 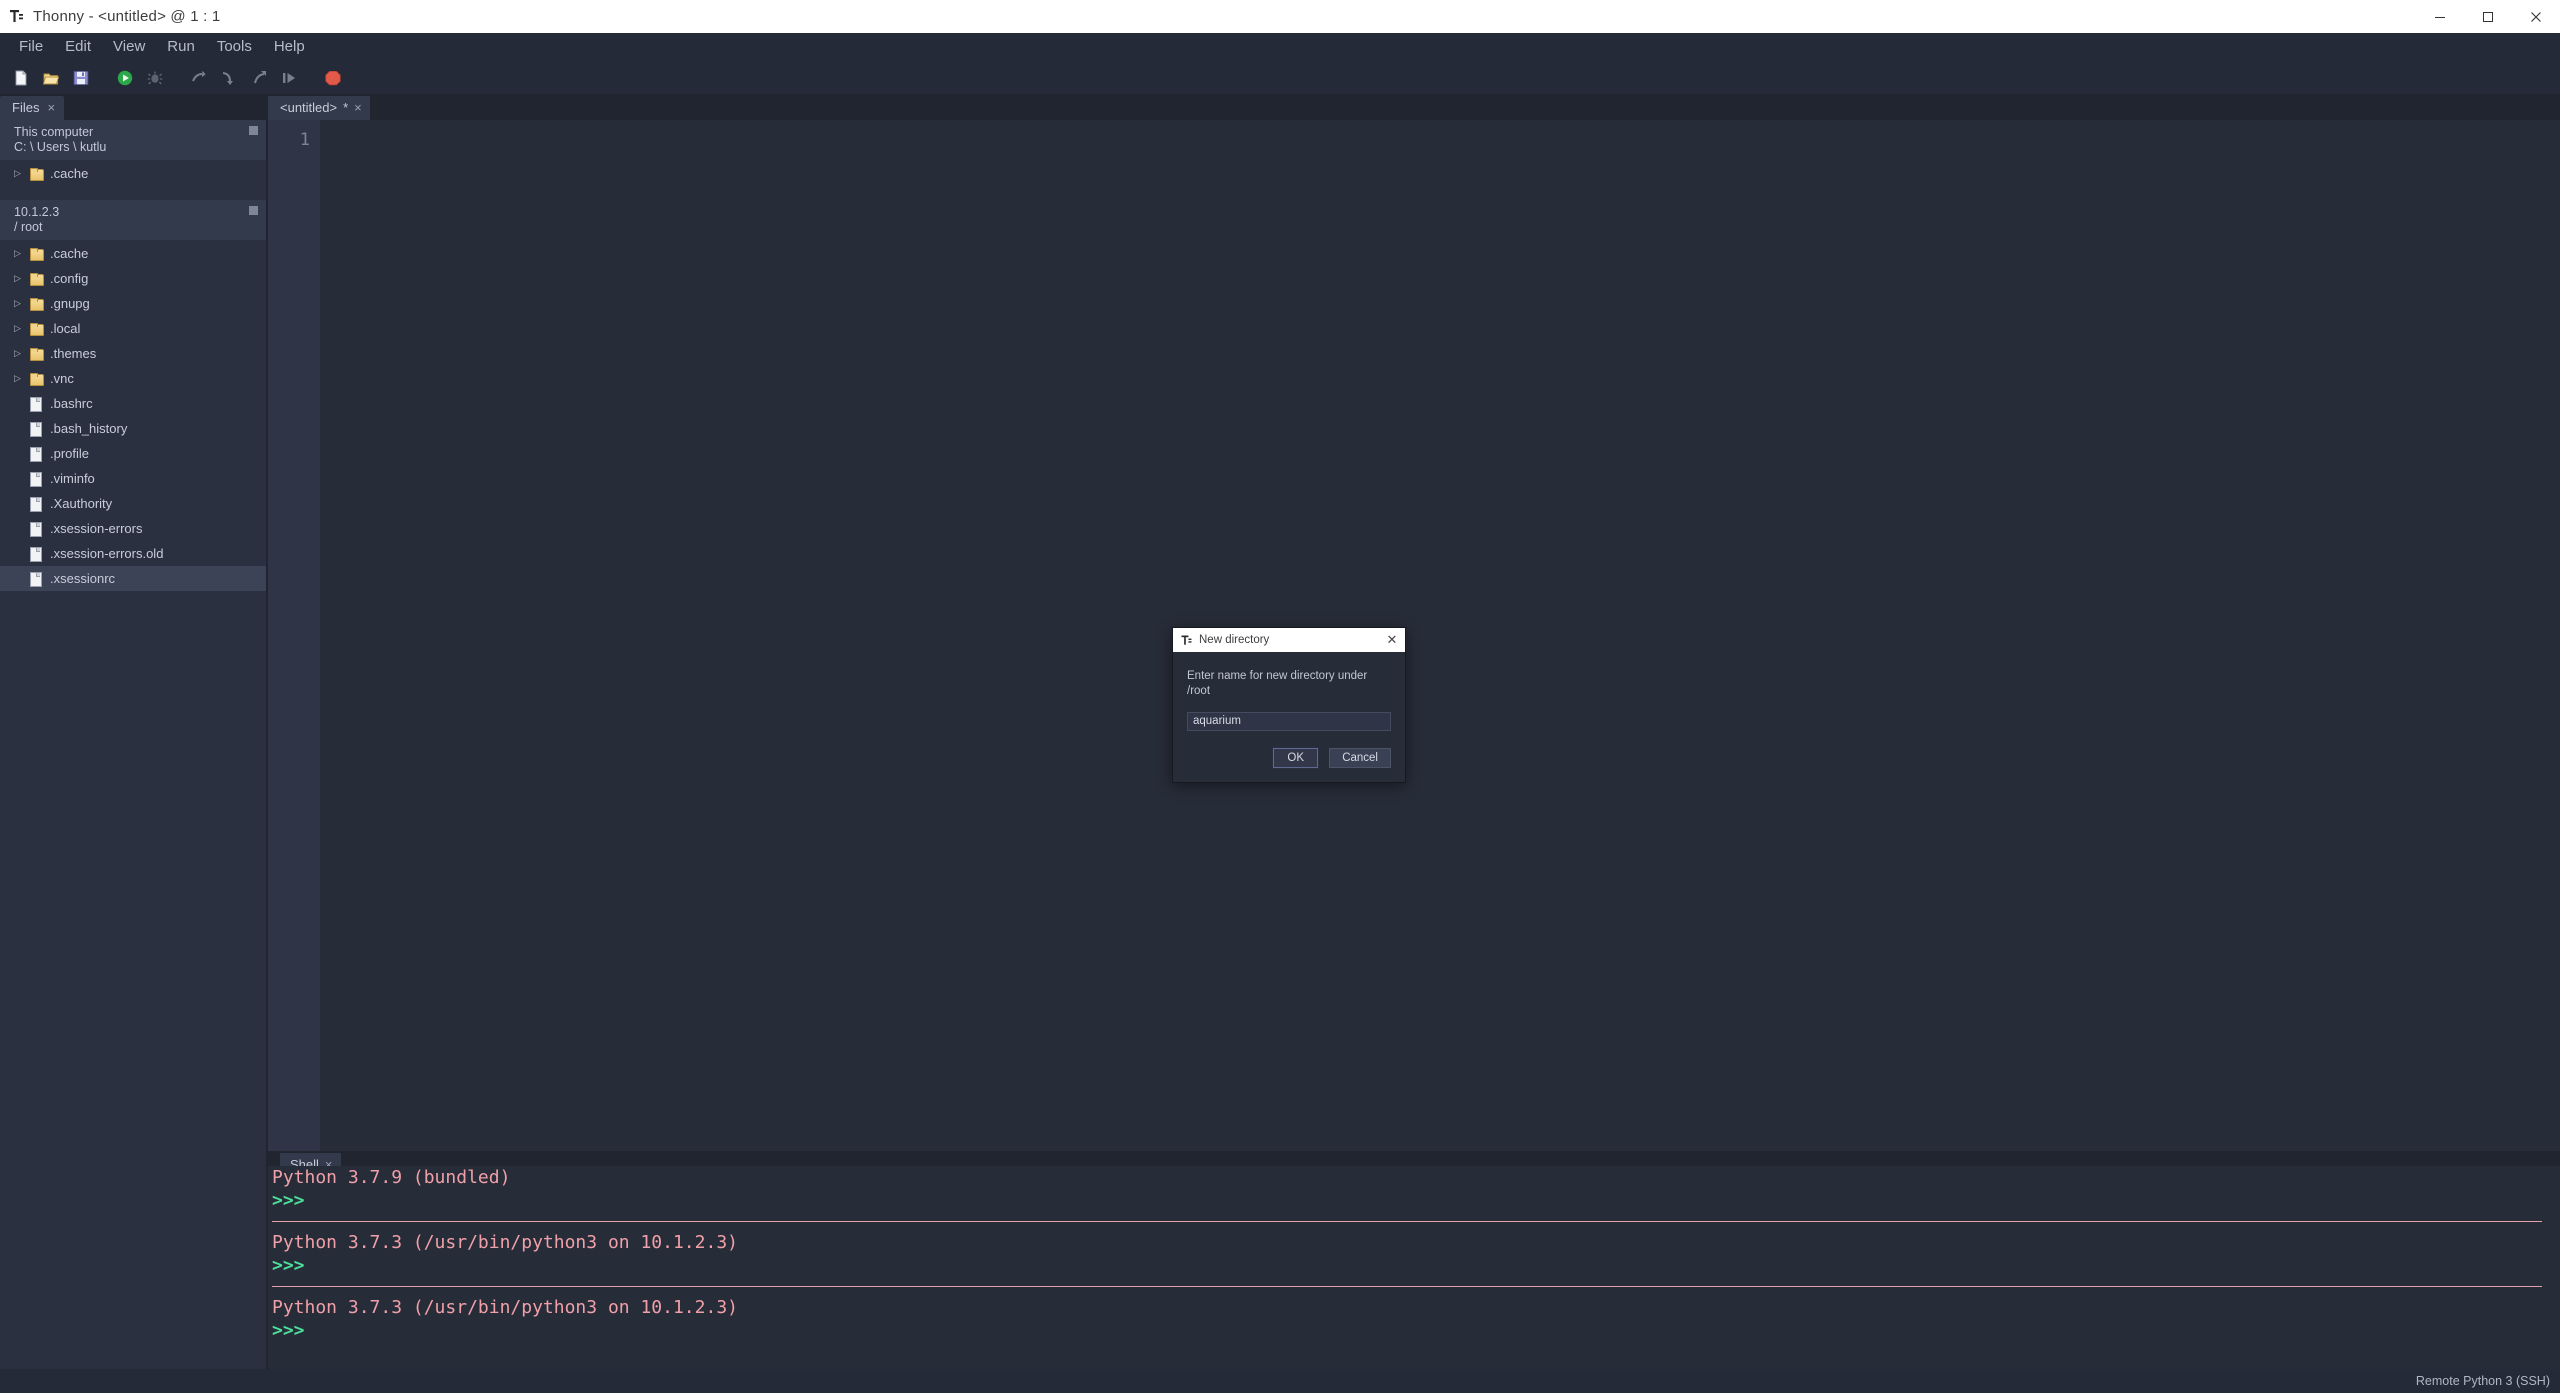 I want to click on list-item-label: .Xauthority, so click(x=81, y=503).